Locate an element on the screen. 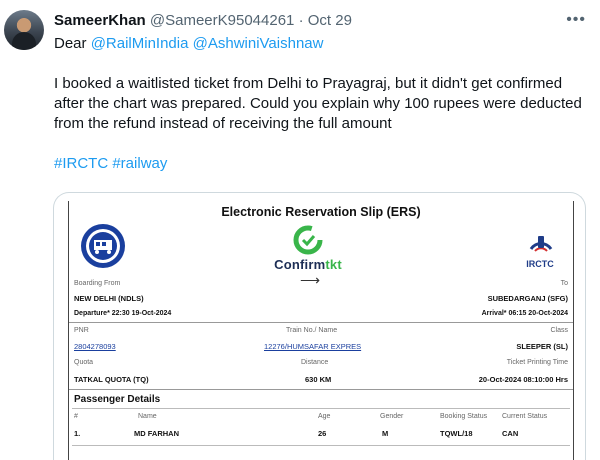  col-booking-status: Booking Status is located at coordinates (464, 416).